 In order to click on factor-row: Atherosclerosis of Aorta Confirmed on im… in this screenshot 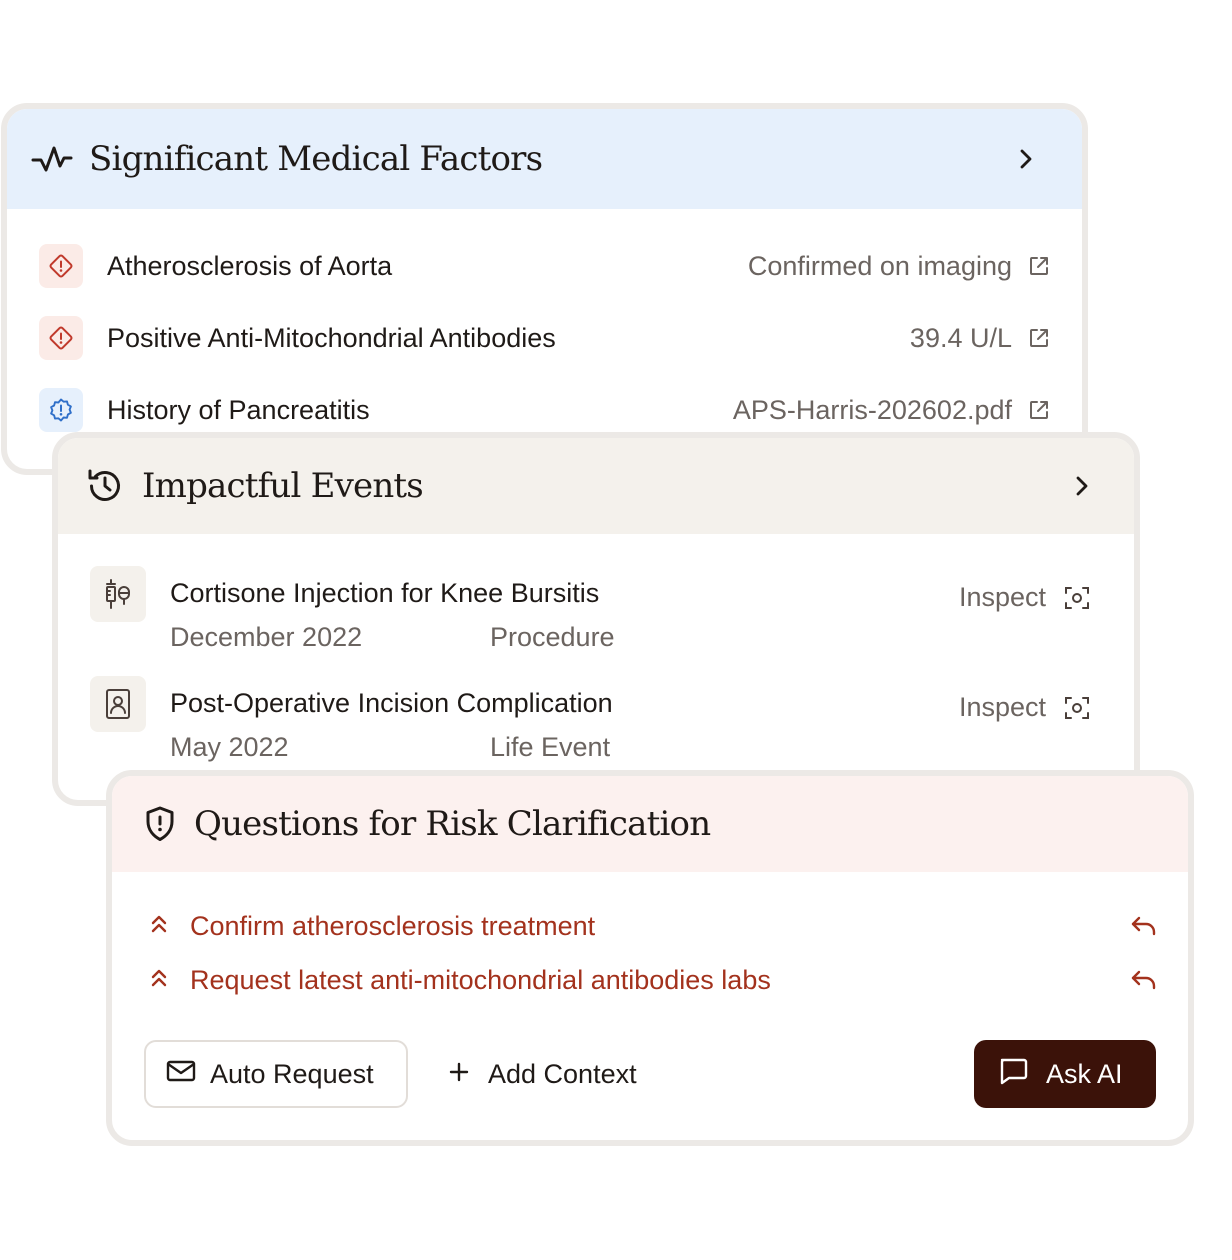, I will do `click(544, 266)`.